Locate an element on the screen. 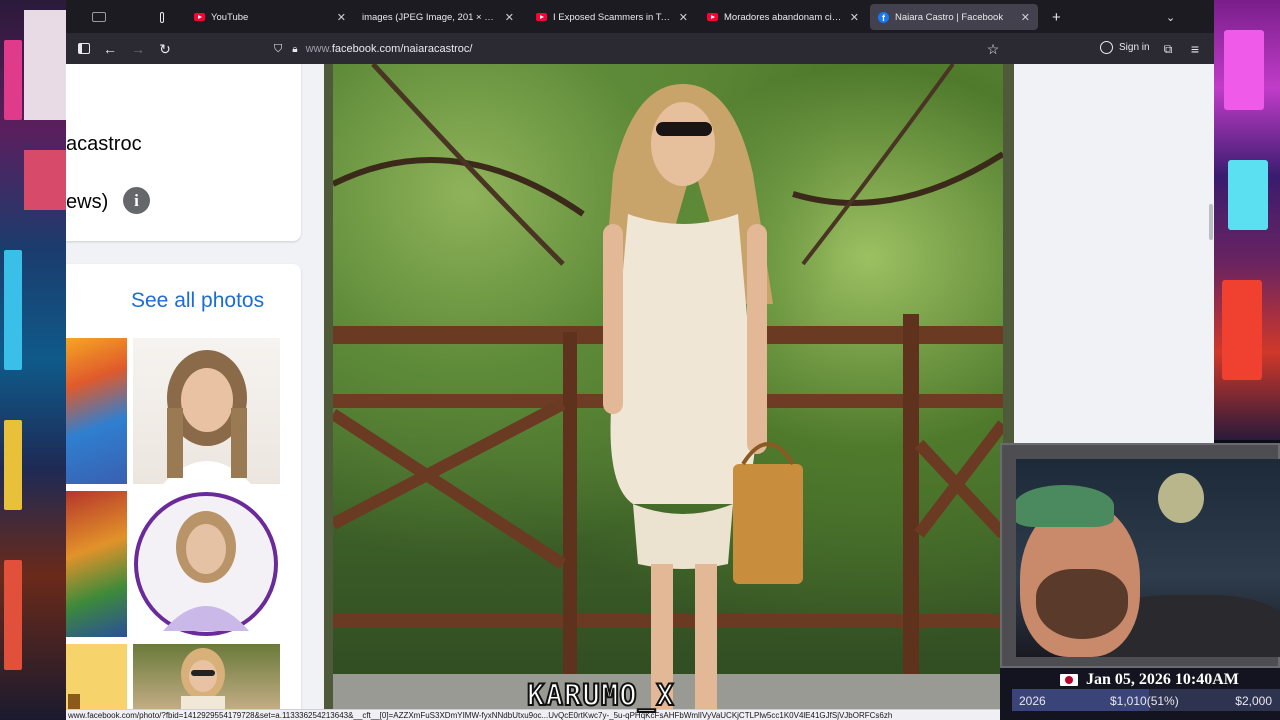  tab-collections-button is located at coordinates (162, 17).